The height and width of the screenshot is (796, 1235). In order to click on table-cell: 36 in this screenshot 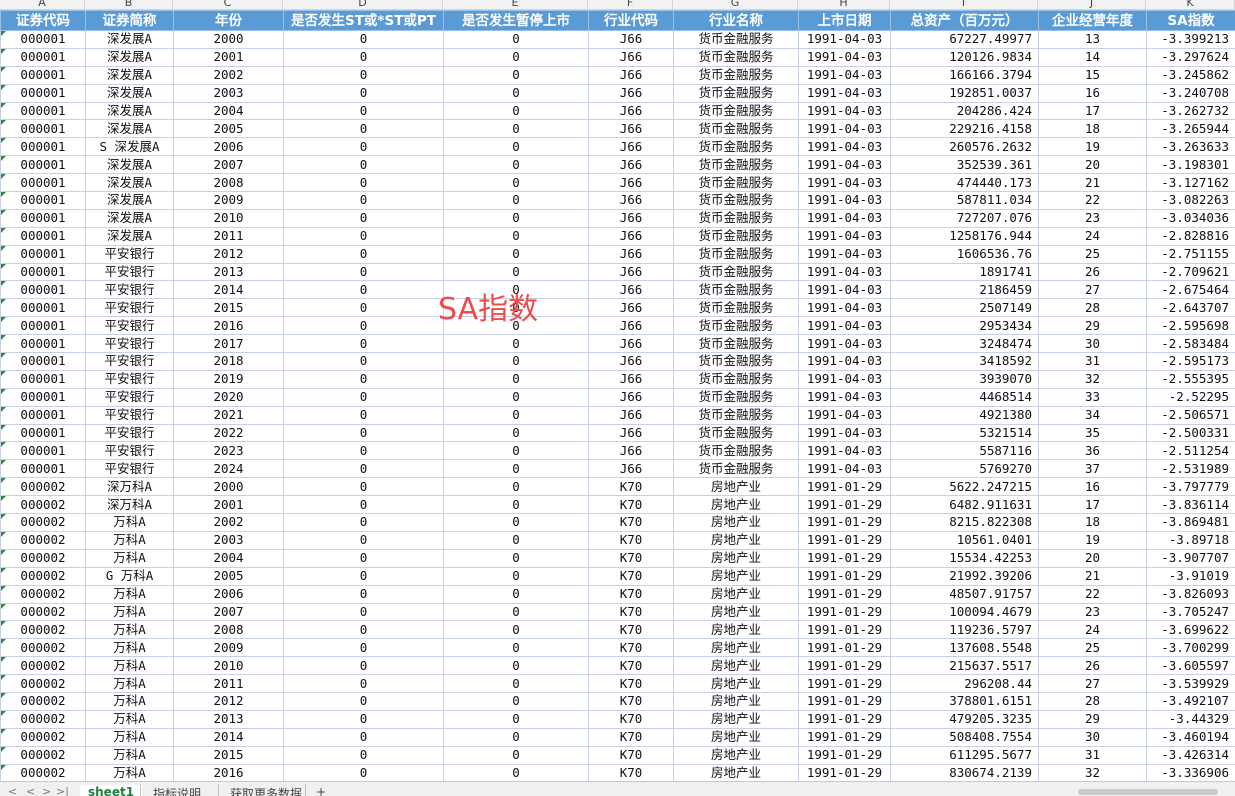, I will do `click(1093, 451)`.